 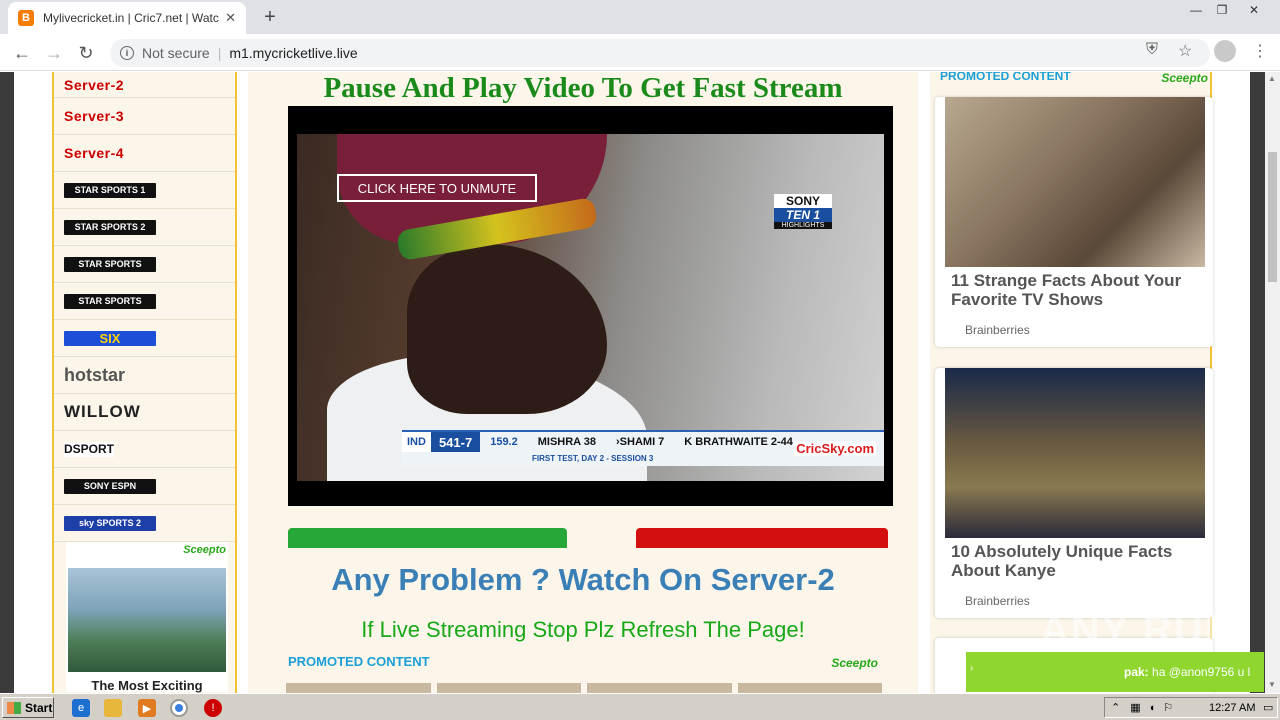 I want to click on scroll-up-icon: ▲, so click(x=1272, y=78).